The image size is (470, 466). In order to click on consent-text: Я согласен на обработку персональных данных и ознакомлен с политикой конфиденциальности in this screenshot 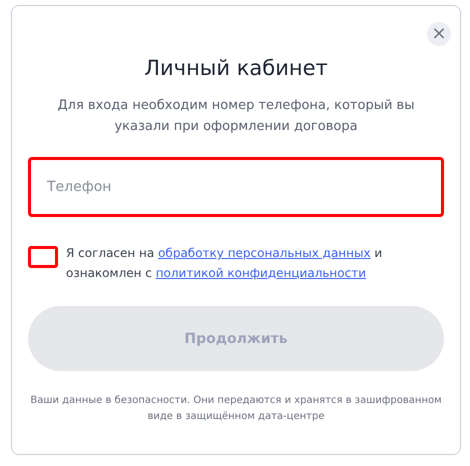, I will do `click(225, 263)`.